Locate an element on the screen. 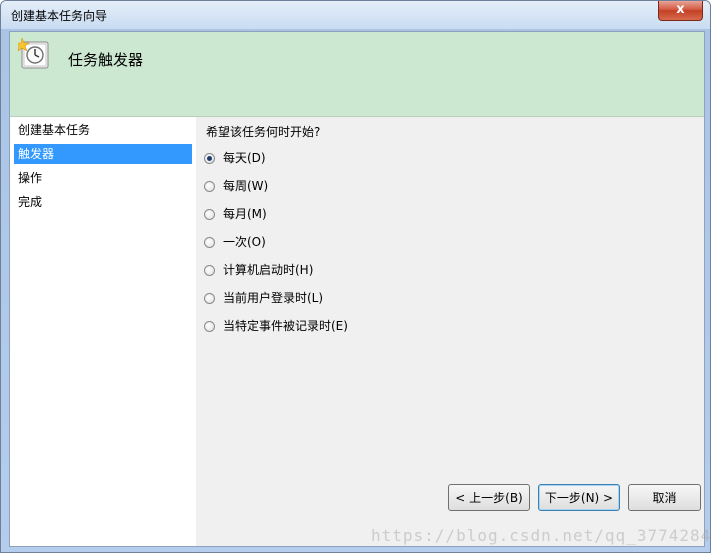 The image size is (711, 553). page-title: 任务触发器 is located at coordinates (106, 60).